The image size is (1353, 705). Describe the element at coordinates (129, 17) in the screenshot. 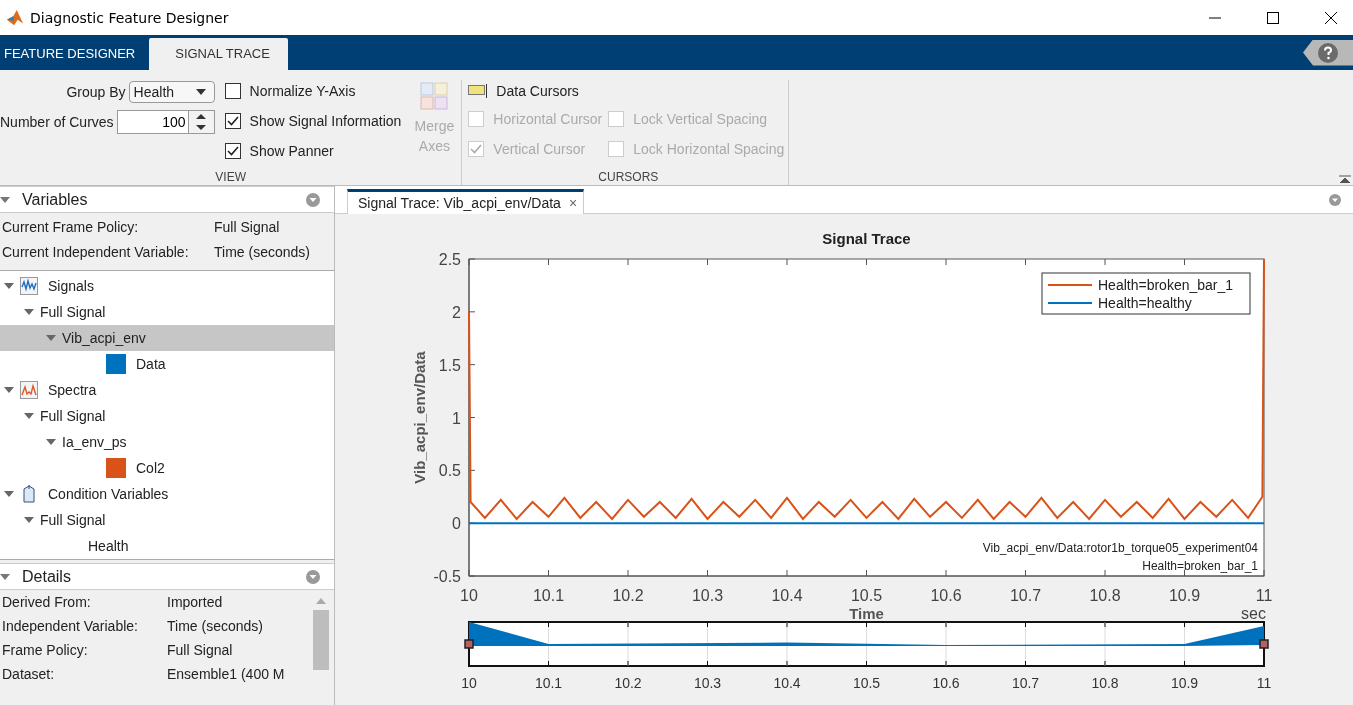

I see `window-title: Diagnostic Feature Designer` at that location.